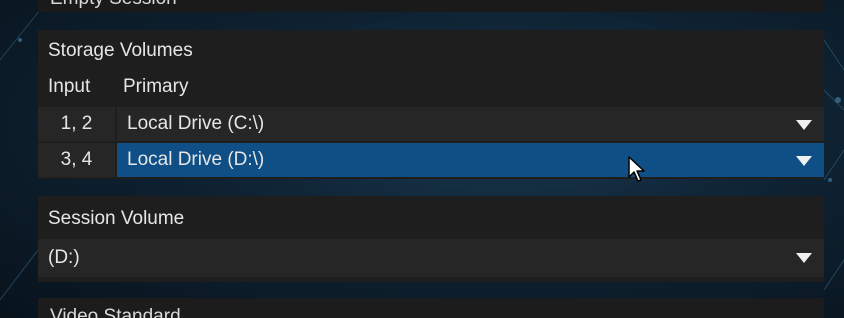 This screenshot has height=318, width=844. I want to click on primary-volume-select: Local Drive (C:\), so click(470, 124).